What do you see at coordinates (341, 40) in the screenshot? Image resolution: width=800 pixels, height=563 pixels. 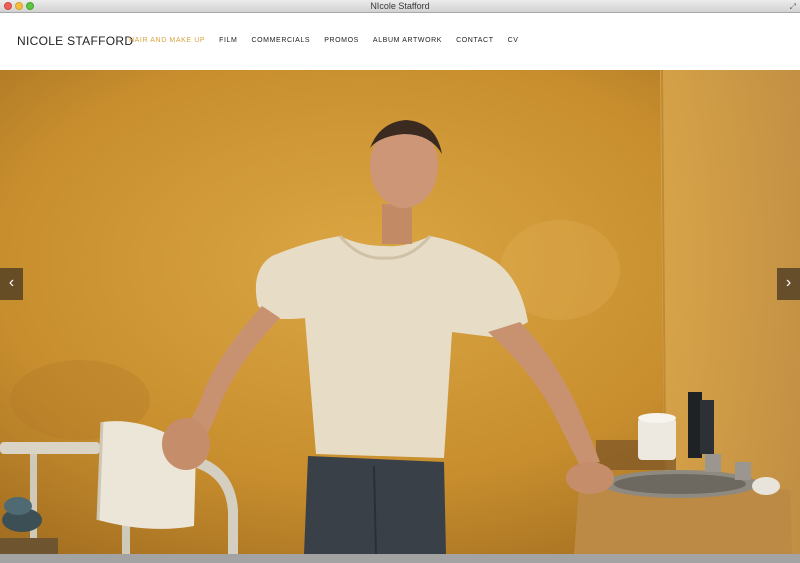 I see `nav-item-promos: PROMOS` at bounding box center [341, 40].